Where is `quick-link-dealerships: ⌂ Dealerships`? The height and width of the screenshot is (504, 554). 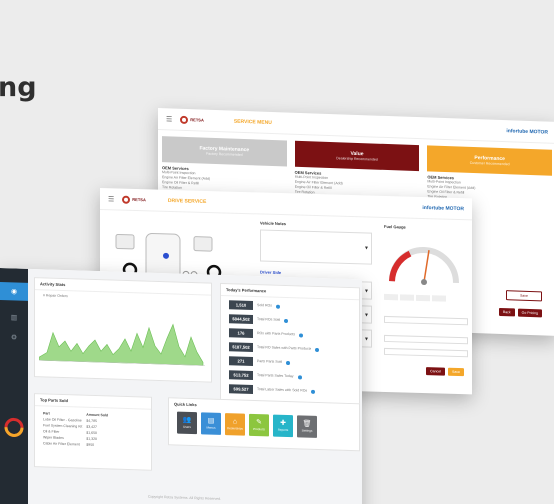 quick-link-dealerships: ⌂ Dealerships is located at coordinates (235, 424).